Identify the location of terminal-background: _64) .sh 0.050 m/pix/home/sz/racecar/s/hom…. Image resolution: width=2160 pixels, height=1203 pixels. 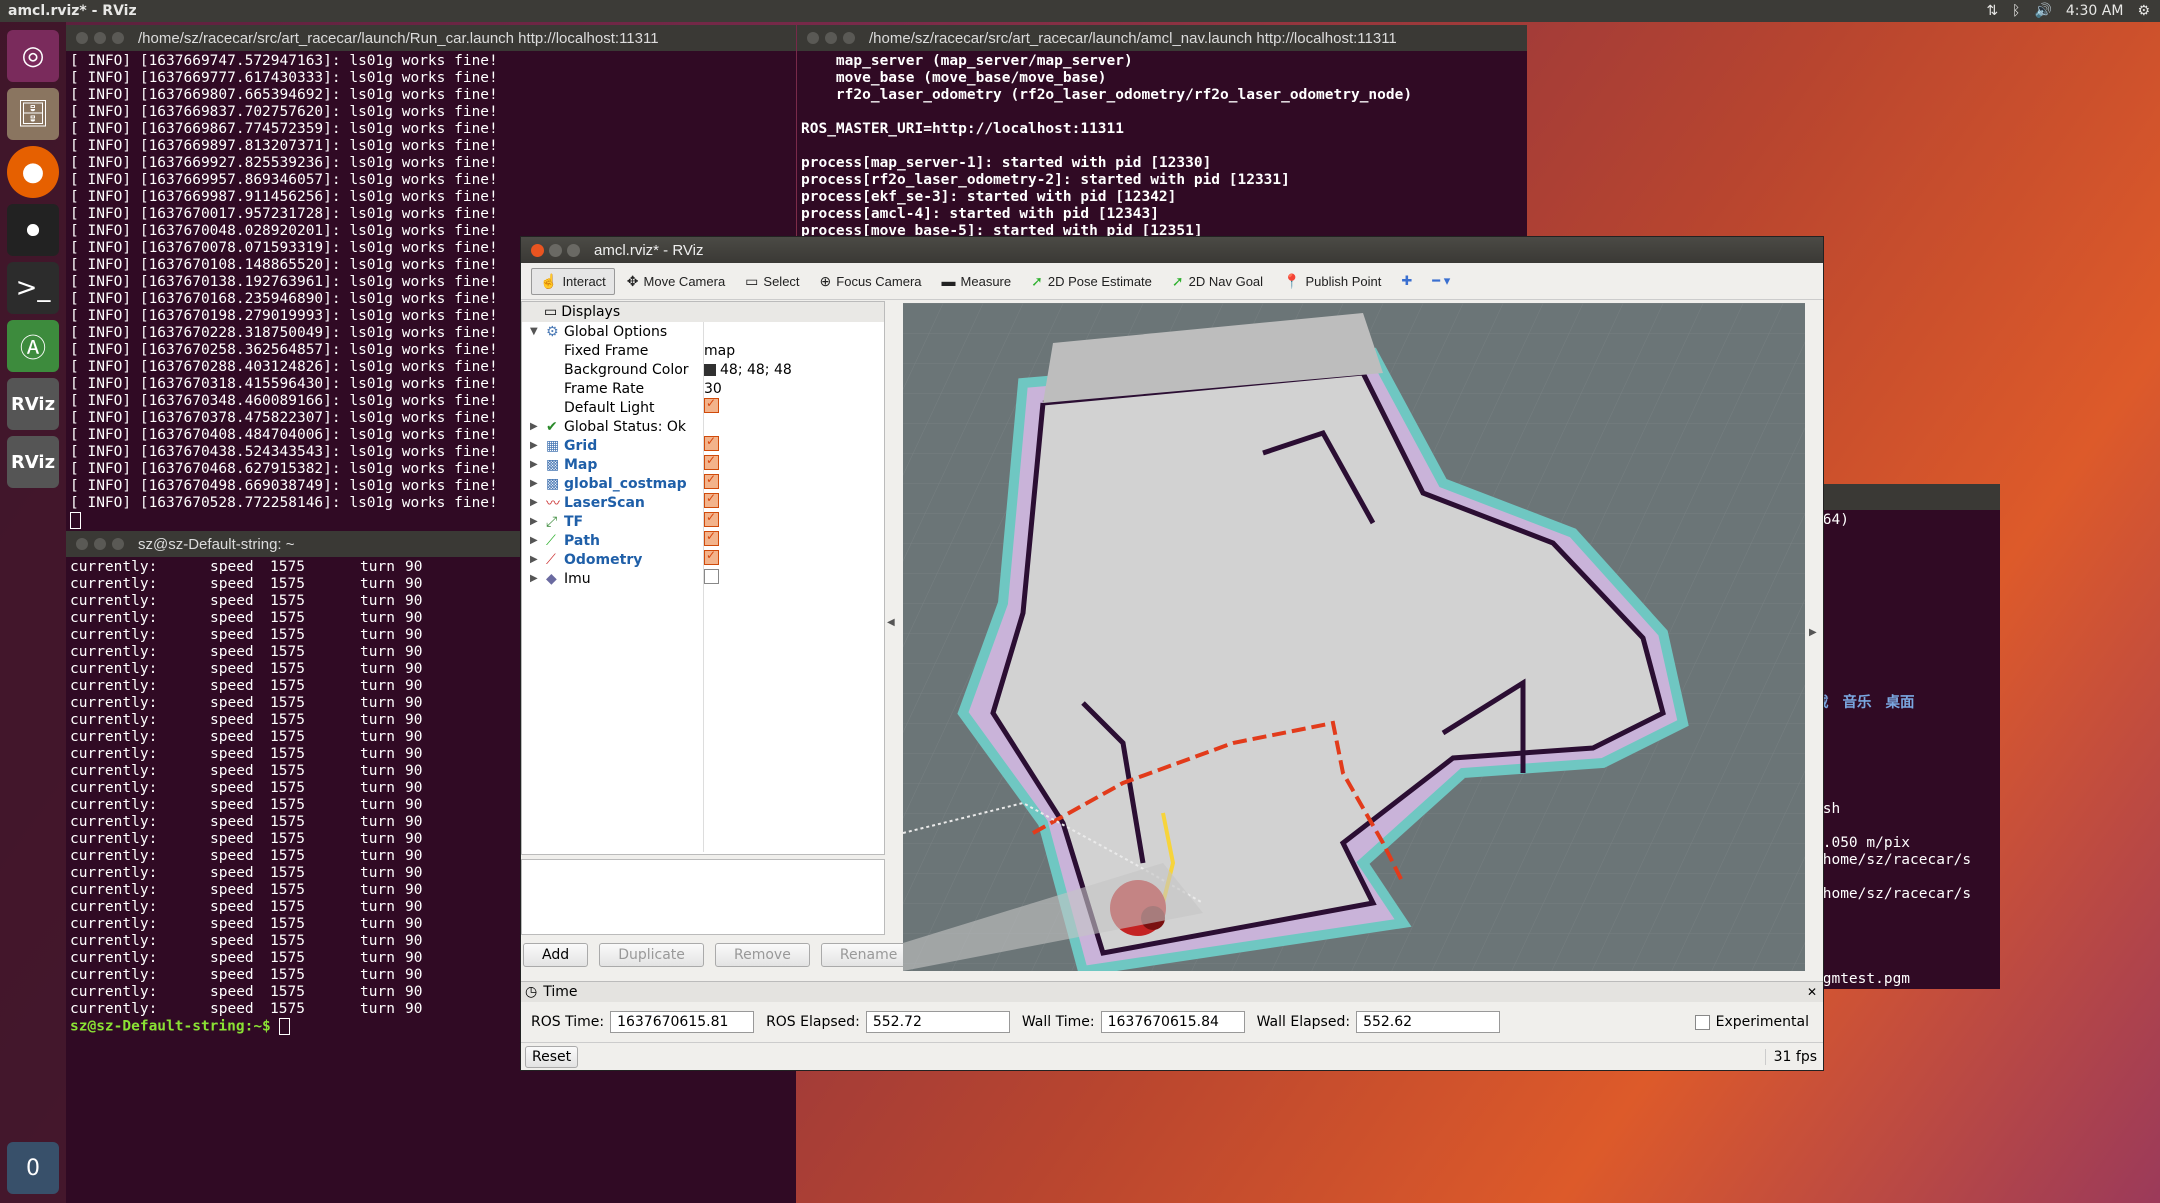
(1905, 736).